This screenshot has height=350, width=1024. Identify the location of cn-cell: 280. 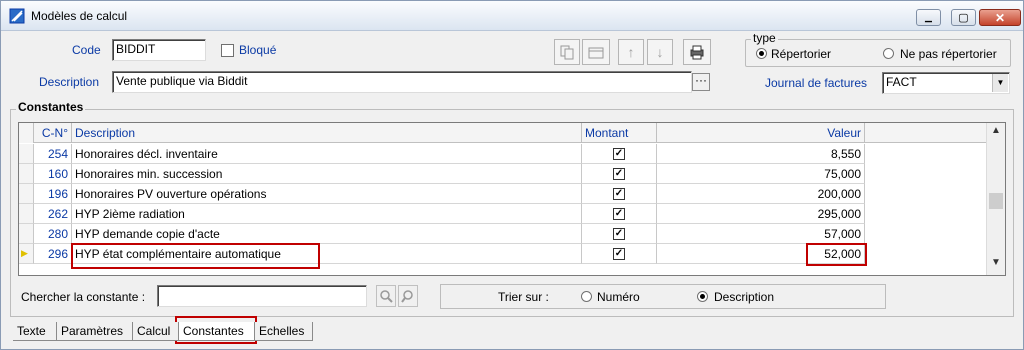
(53, 234).